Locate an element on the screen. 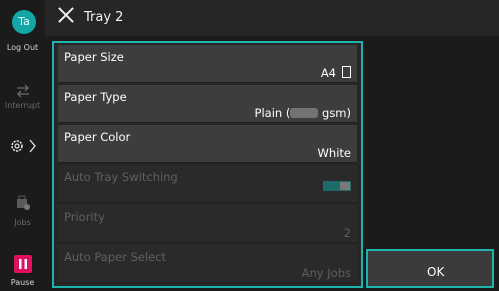 The image size is (499, 291). priority-label: Priority is located at coordinates (84, 217).